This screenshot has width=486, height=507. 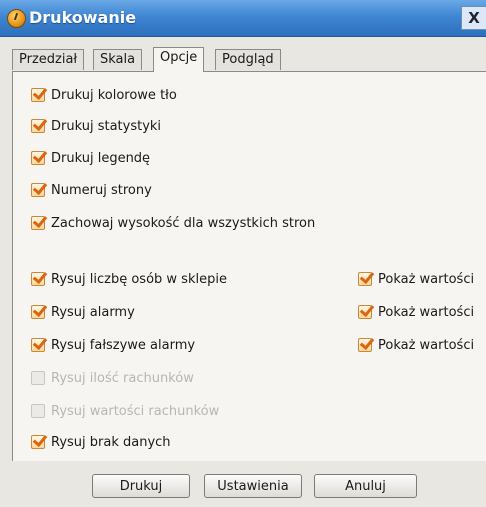 What do you see at coordinates (253, 486) in the screenshot?
I see `settings-button: Ustawienia` at bounding box center [253, 486].